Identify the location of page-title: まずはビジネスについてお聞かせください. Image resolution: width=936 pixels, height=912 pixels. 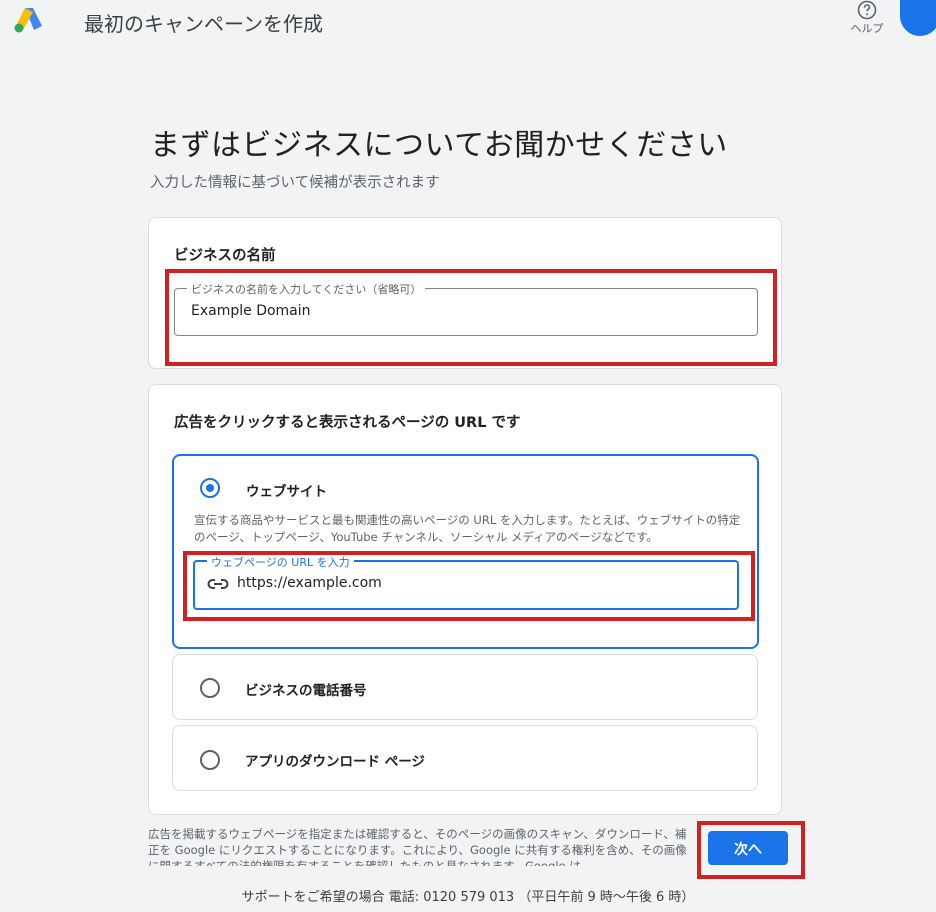
(439, 145).